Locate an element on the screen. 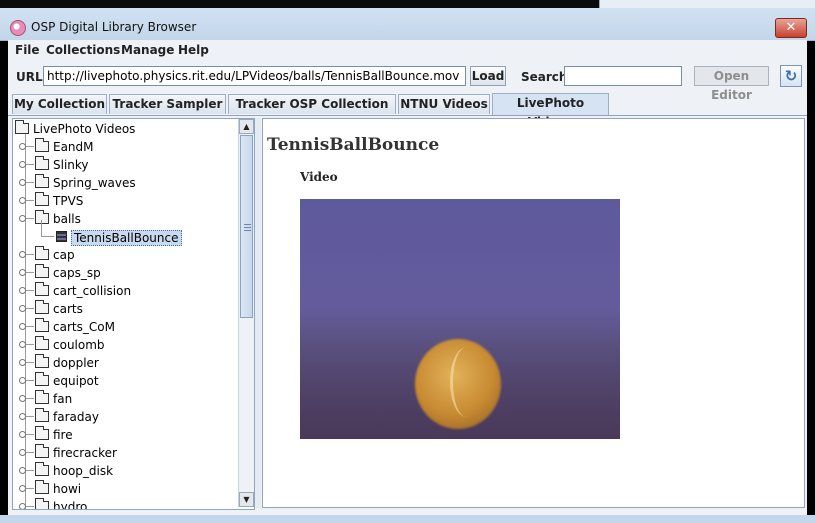 The width and height of the screenshot is (815, 523). search-input is located at coordinates (623, 76).